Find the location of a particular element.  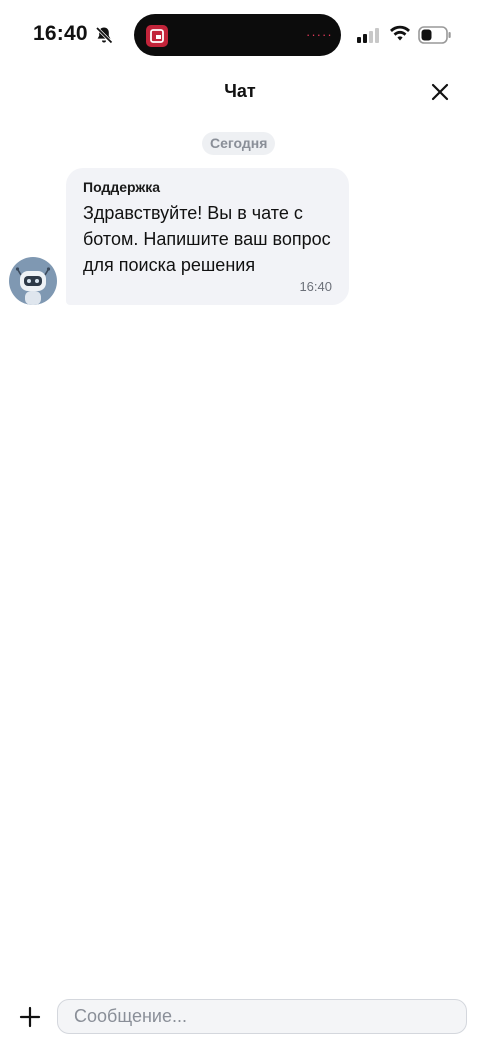

robot-icon is located at coordinates (33, 286).